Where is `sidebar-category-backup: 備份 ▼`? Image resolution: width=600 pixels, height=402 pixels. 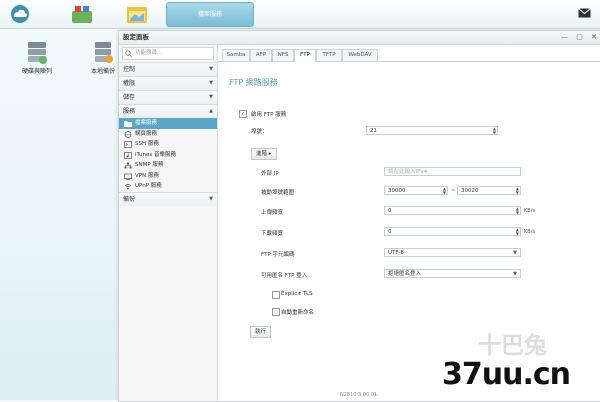
sidebar-category-backup: 備份 ▼ is located at coordinates (168, 198).